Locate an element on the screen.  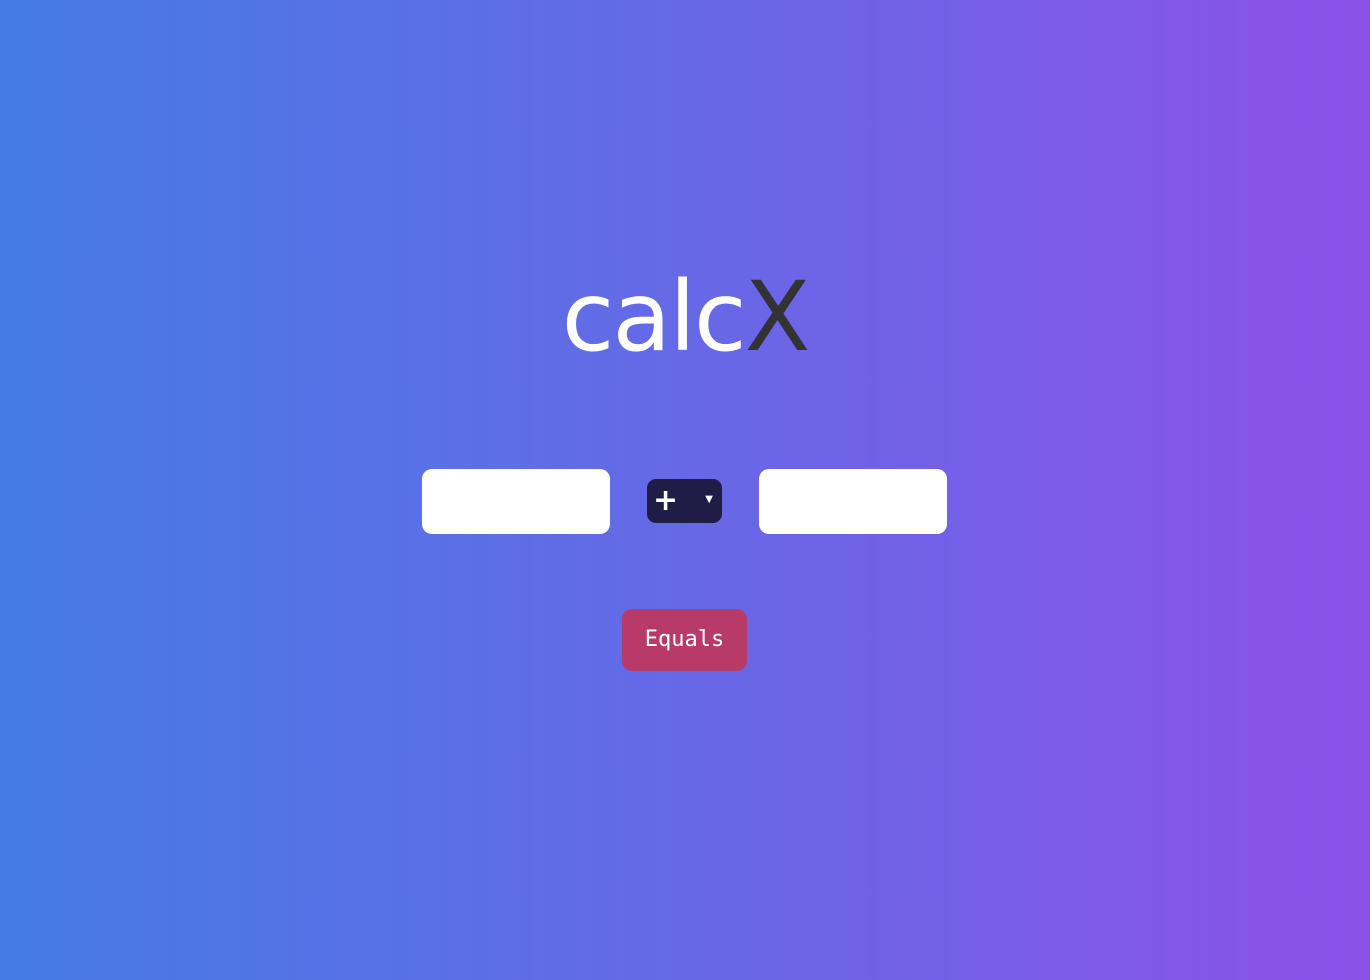
app-logo: calcX is located at coordinates (685, 317).